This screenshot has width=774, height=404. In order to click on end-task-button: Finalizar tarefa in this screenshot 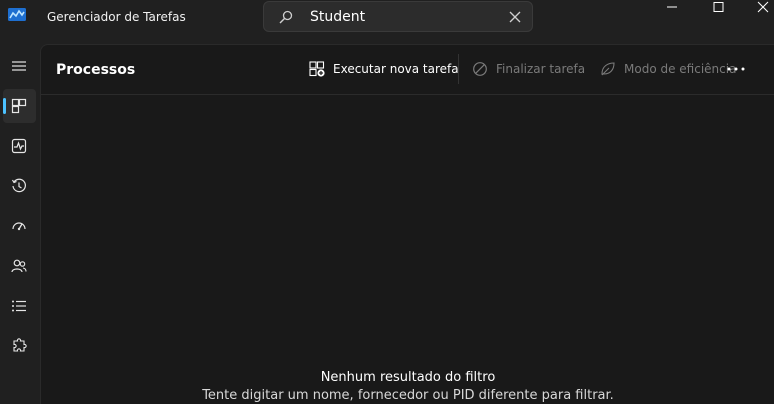, I will do `click(529, 70)`.